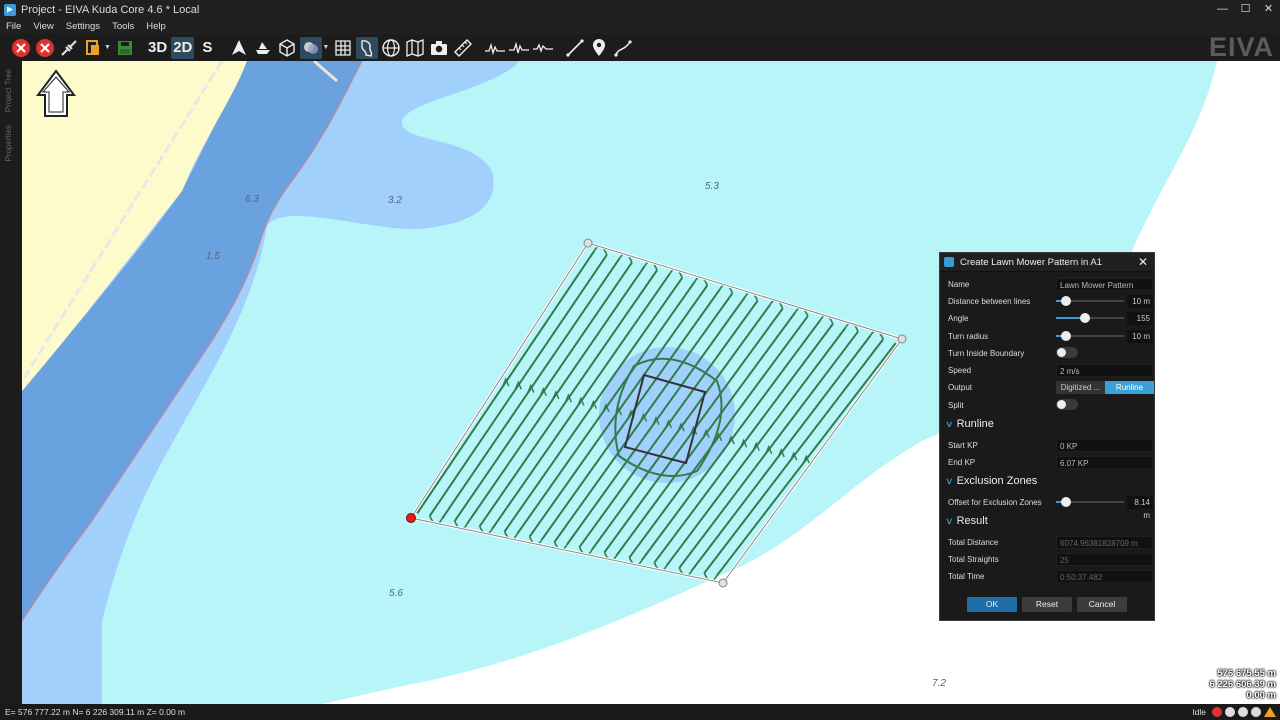 The height and width of the screenshot is (720, 1280). What do you see at coordinates (156, 26) in the screenshot?
I see `menu-help: Help` at bounding box center [156, 26].